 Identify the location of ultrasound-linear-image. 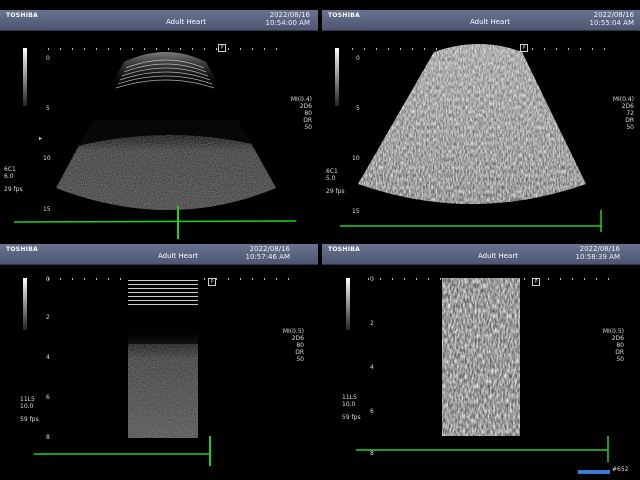
(122, 372).